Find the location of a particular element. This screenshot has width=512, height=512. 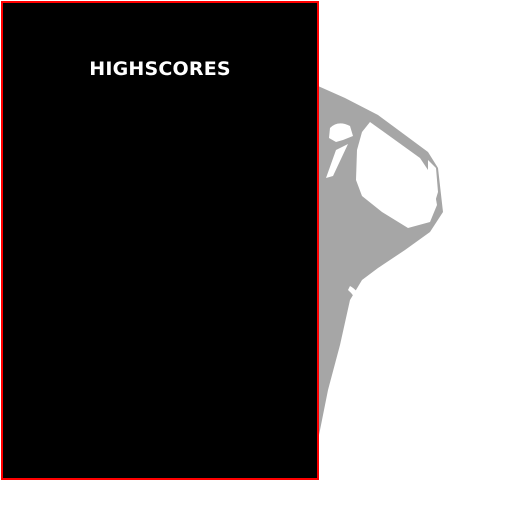

highscores-title: HIGHSCORES is located at coordinates (160, 69).